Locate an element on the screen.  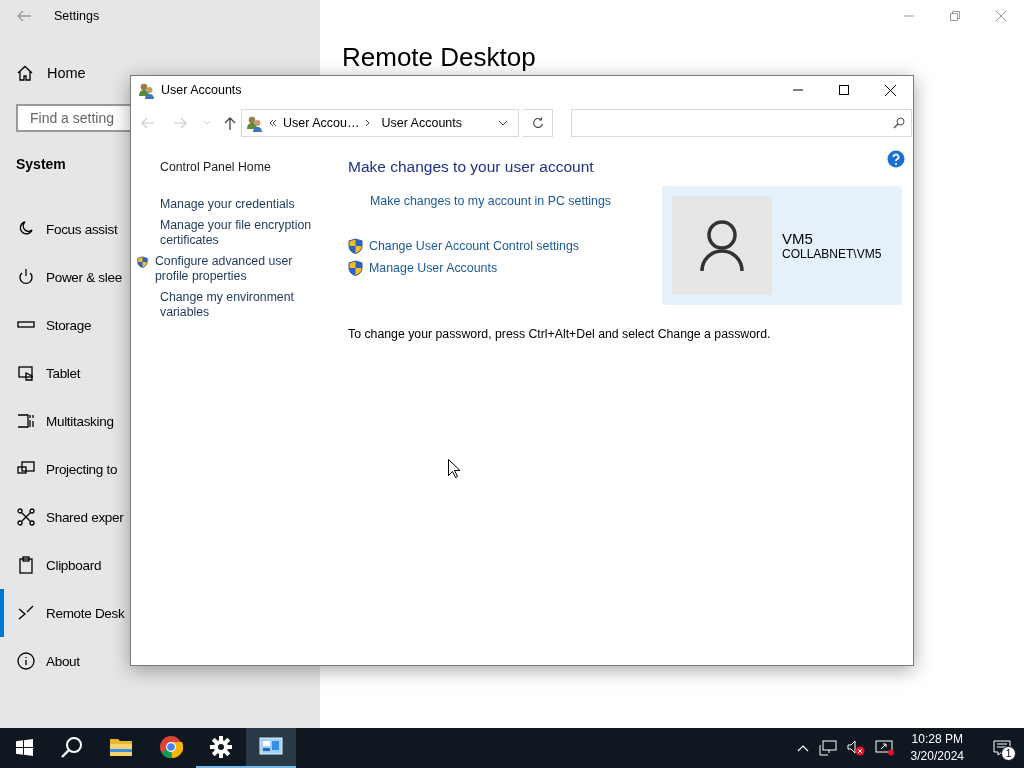
user-name: VM5 is located at coordinates (798, 238).